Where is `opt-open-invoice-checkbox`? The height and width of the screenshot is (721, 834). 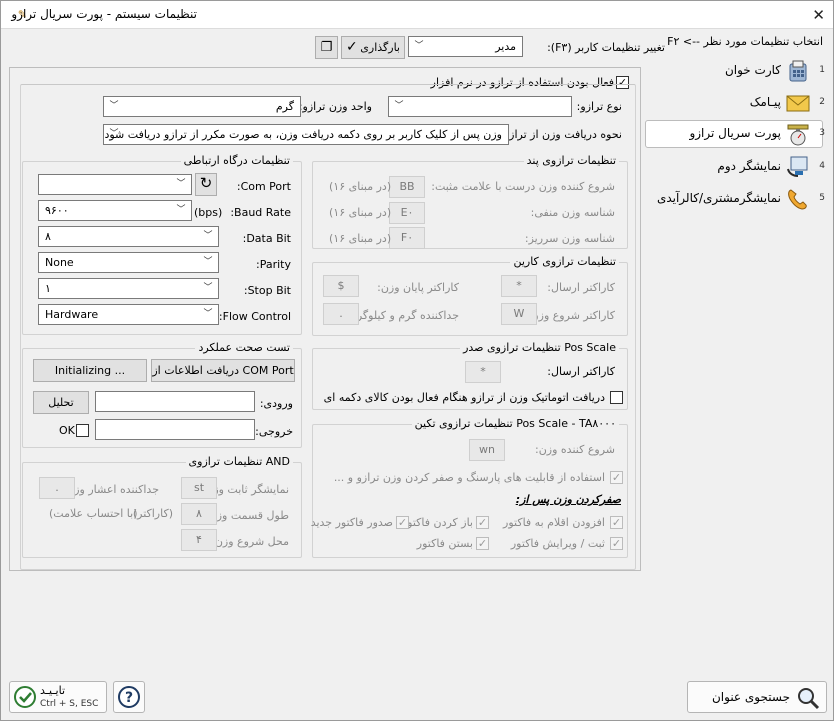
opt-open-invoice-checkbox is located at coordinates (482, 522).